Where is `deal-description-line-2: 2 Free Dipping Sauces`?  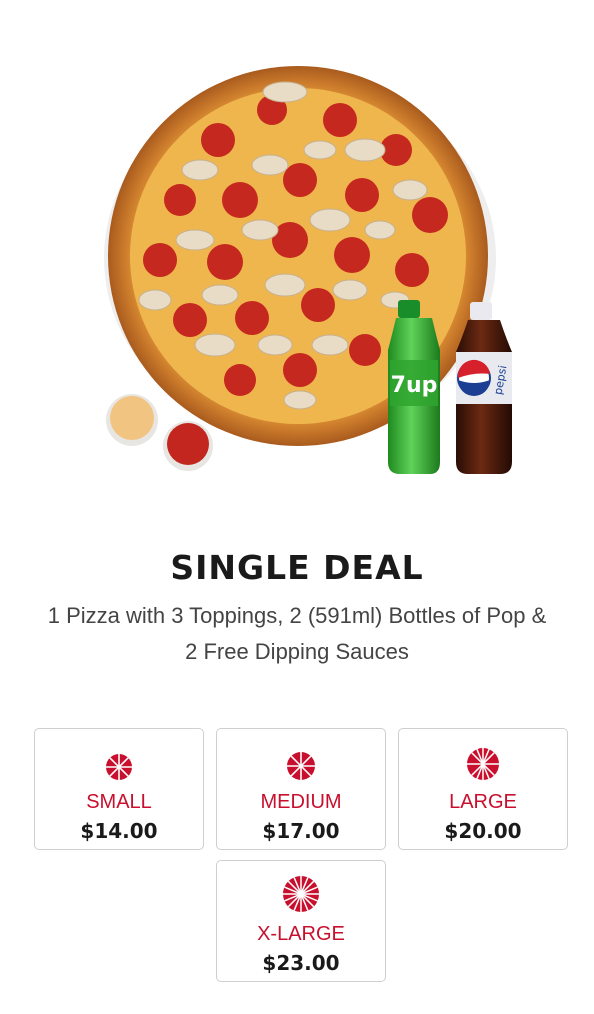 deal-description-line-2: 2 Free Dipping Sauces is located at coordinates (297, 651).